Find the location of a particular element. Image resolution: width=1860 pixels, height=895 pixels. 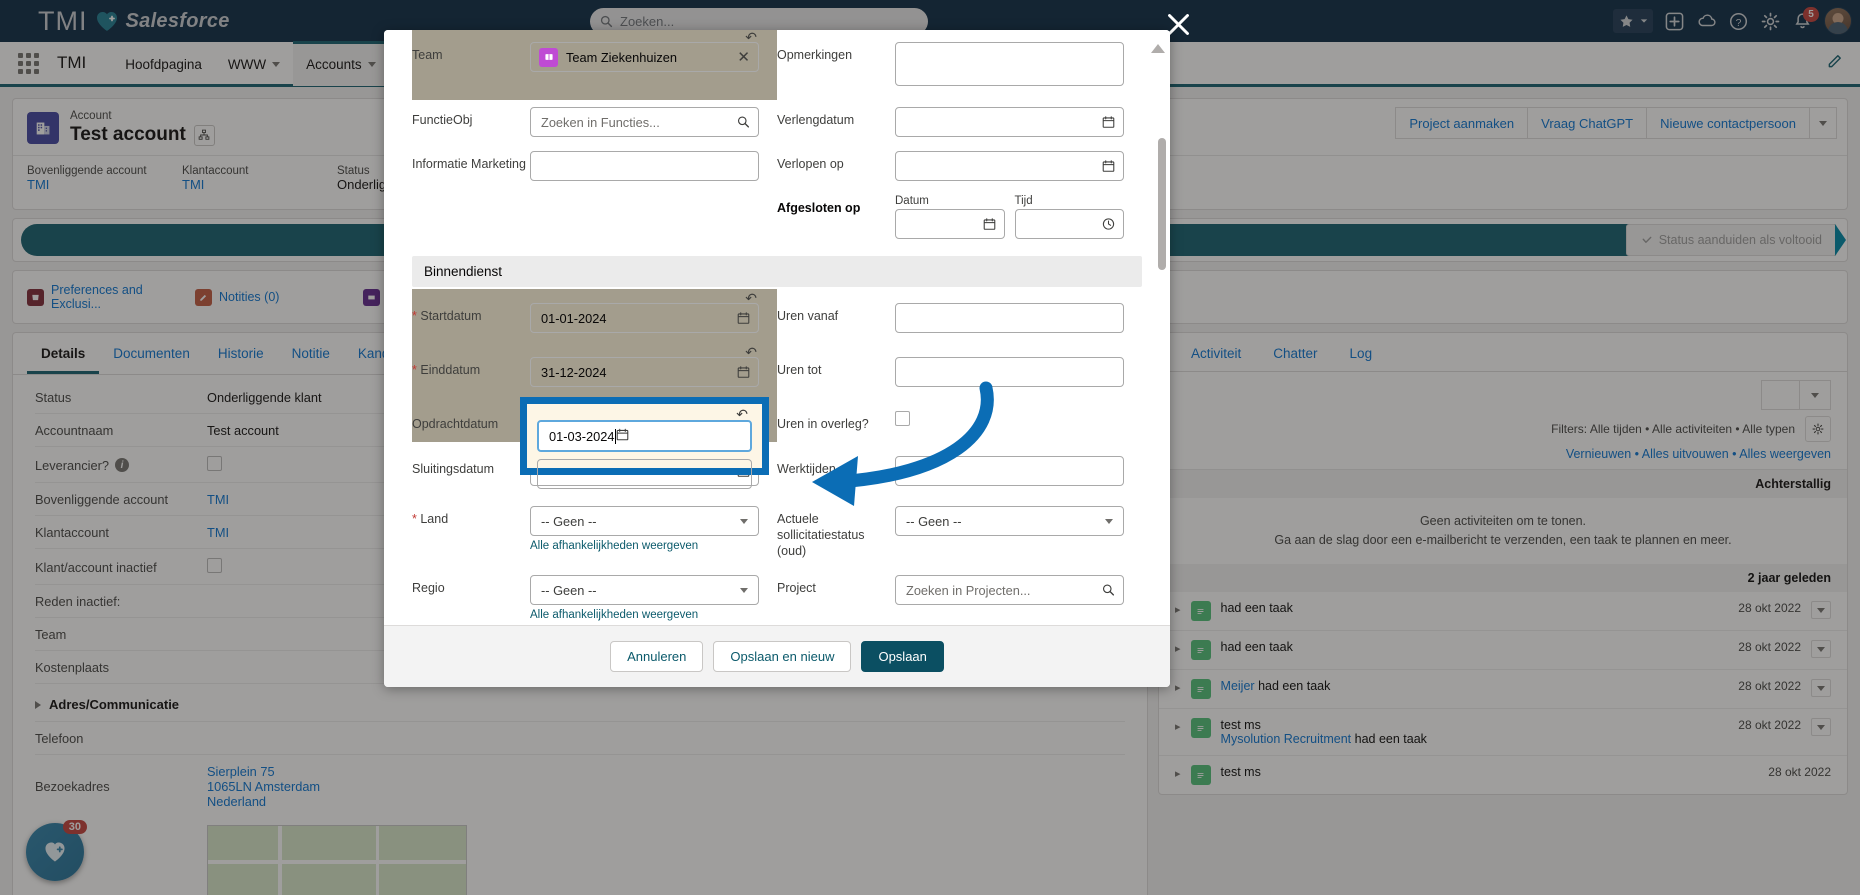

afgesloten-op-time-group: Tijd is located at coordinates (1069, 217).